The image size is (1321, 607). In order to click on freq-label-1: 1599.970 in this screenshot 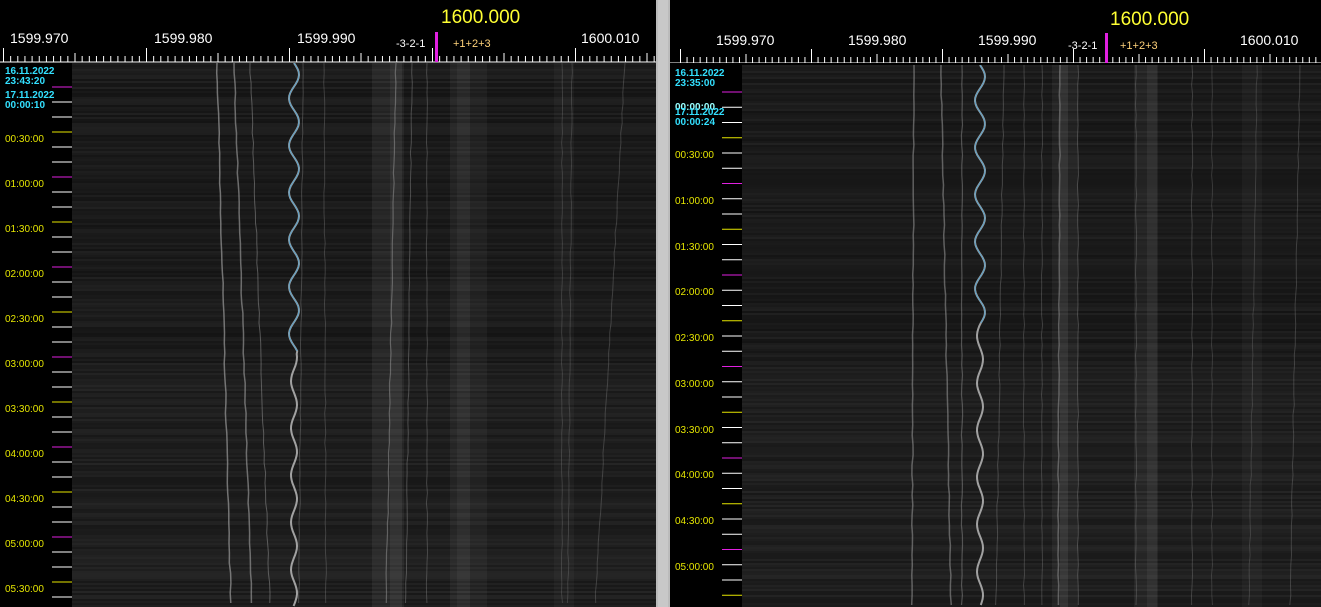, I will do `click(745, 40)`.